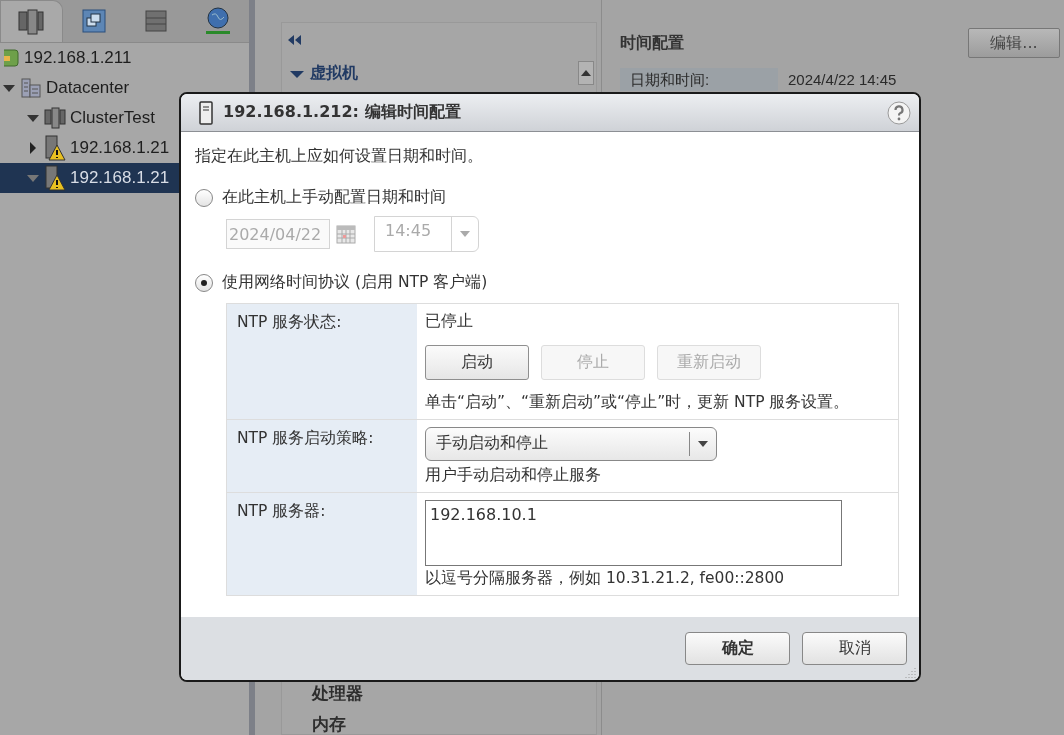 This screenshot has height=735, width=1064. I want to click on tree-item: 192.168.1.211, so click(124, 58).